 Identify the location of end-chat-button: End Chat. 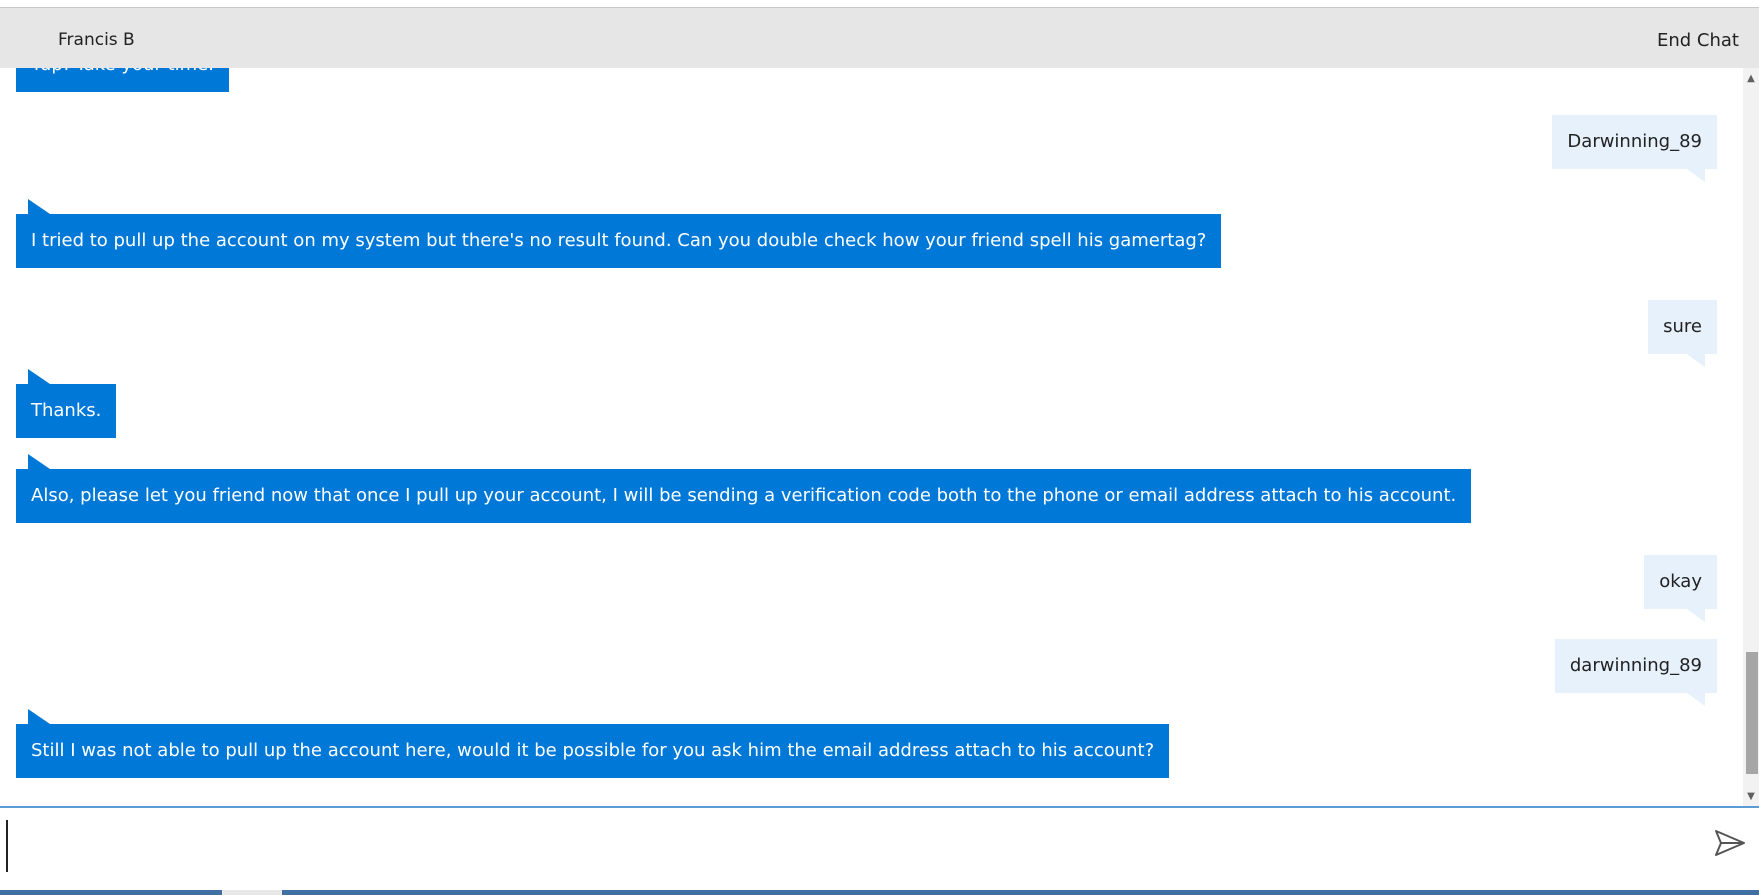
(1698, 40).